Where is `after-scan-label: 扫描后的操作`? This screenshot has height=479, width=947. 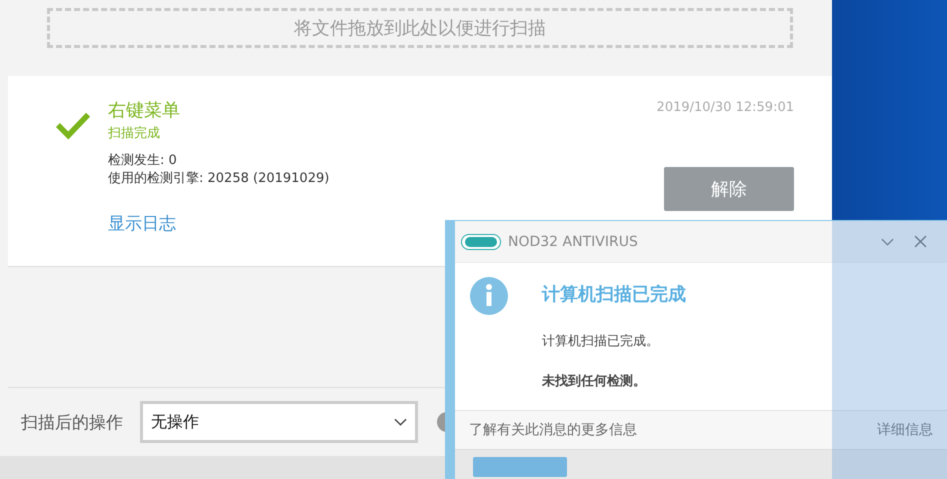
after-scan-label: 扫描后的操作 is located at coordinates (72, 423).